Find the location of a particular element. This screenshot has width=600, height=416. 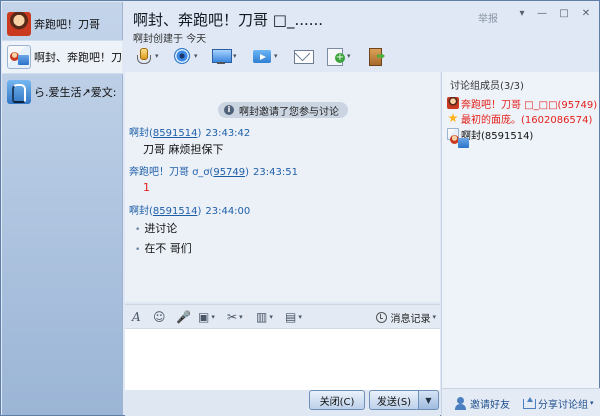

voice-call-button: ▾ is located at coordinates (146, 56).